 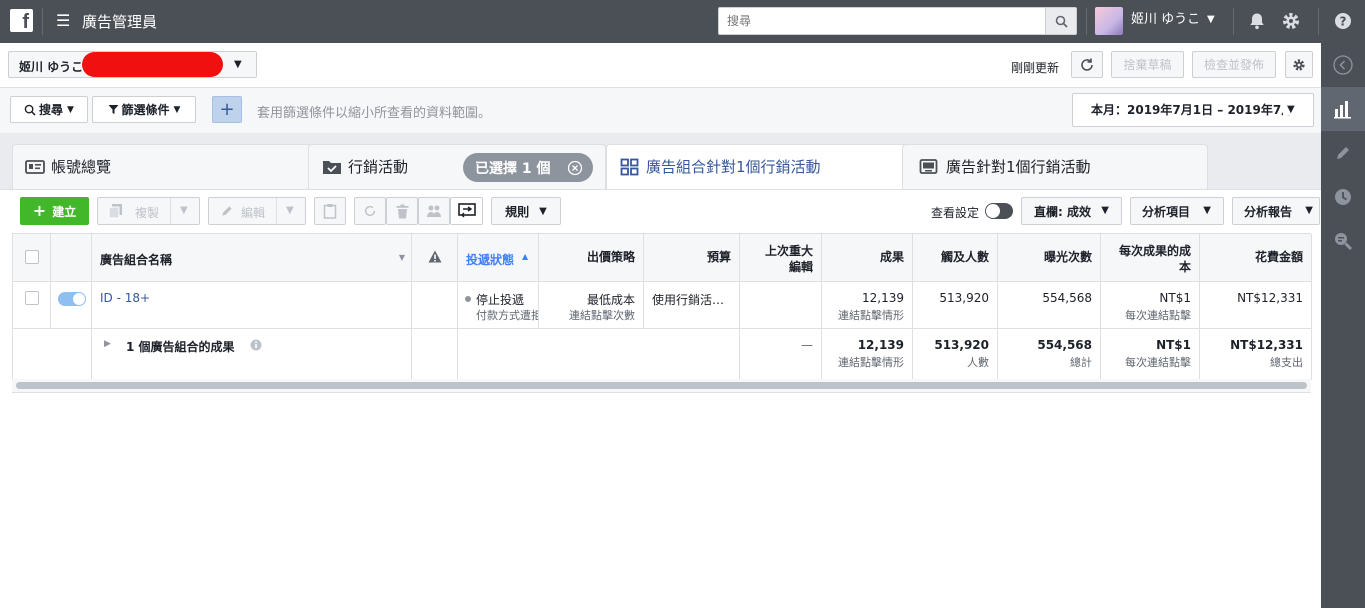 What do you see at coordinates (402, 211) in the screenshot?
I see `delete-button` at bounding box center [402, 211].